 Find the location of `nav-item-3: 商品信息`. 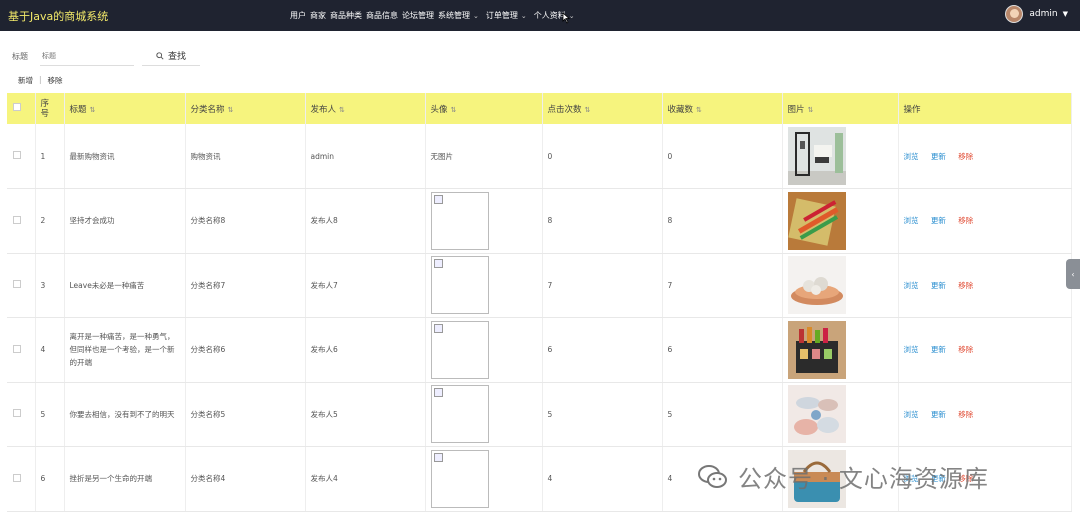

nav-item-3: 商品信息 is located at coordinates (382, 15).